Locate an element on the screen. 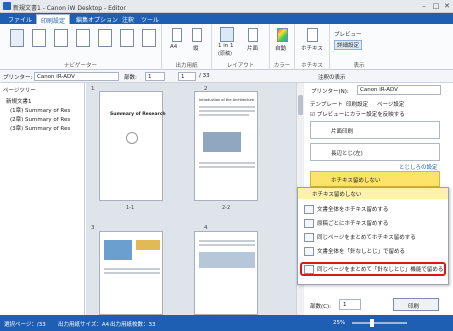 This screenshot has height=331, width=453. logo-icon is located at coordinates (132, 138).